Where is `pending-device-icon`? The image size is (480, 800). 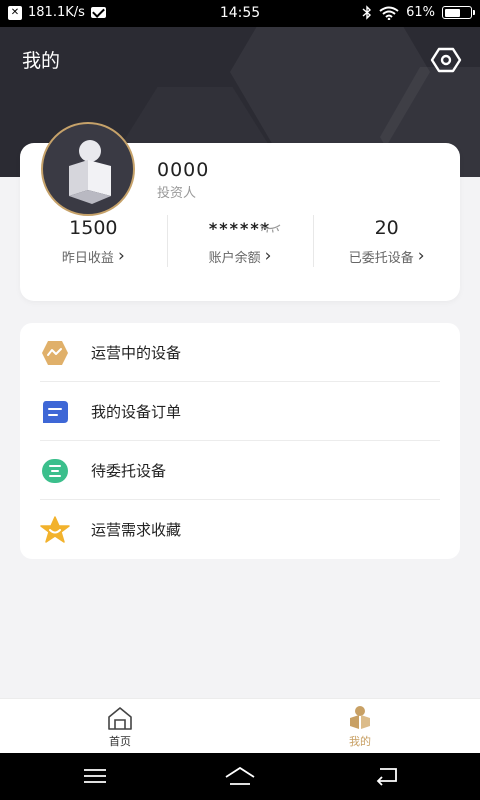 pending-device-icon is located at coordinates (55, 471).